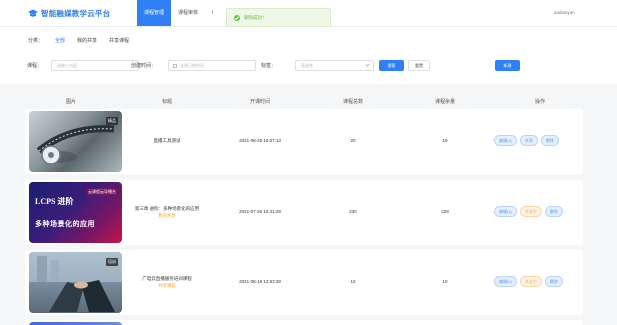  What do you see at coordinates (65, 224) in the screenshot?
I see `thumb-subheadline: 多种场景化的应用` at bounding box center [65, 224].